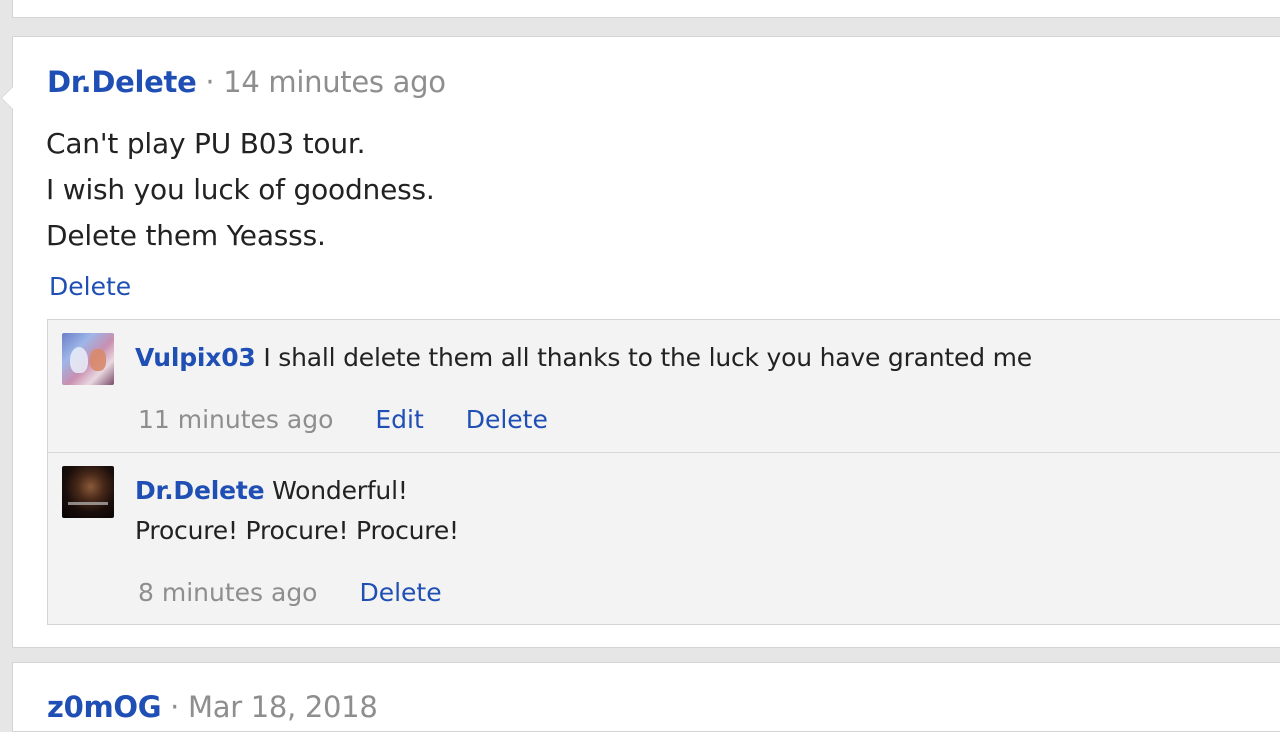 The height and width of the screenshot is (732, 1280). I want to click on reply-edit-link: Edit, so click(399, 419).